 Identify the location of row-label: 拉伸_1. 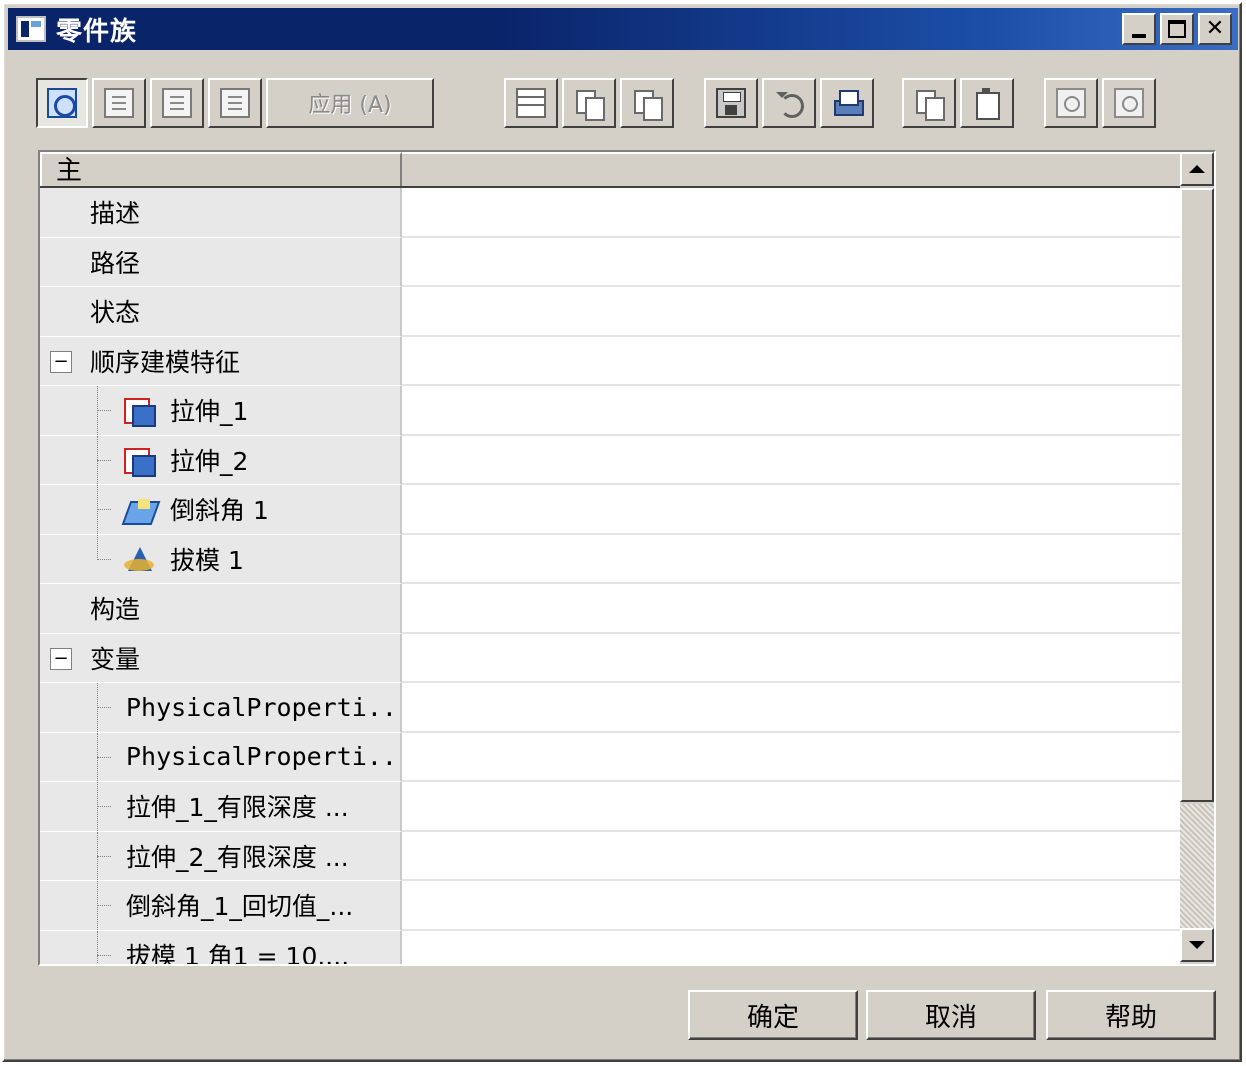
(209, 412).